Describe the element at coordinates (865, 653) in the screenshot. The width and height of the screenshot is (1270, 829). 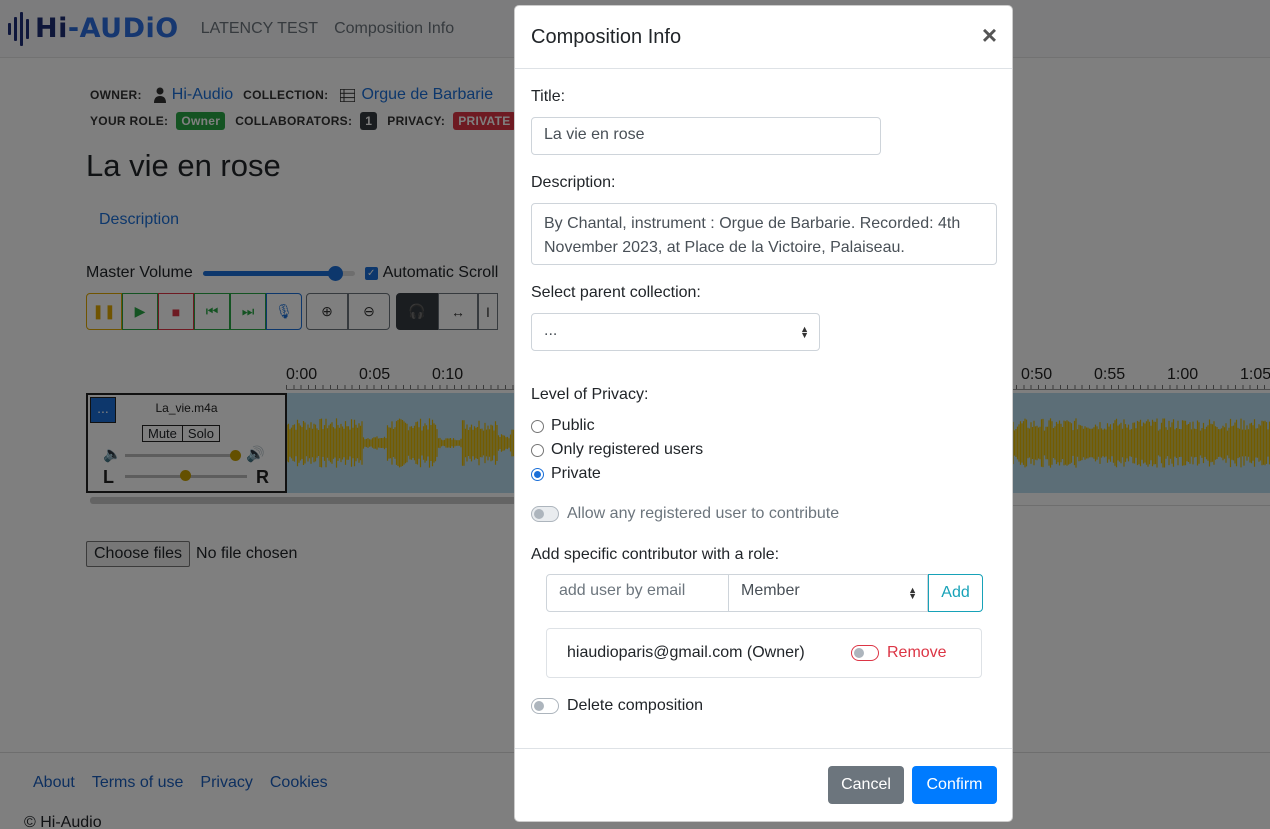
I see `remove-toggle` at that location.